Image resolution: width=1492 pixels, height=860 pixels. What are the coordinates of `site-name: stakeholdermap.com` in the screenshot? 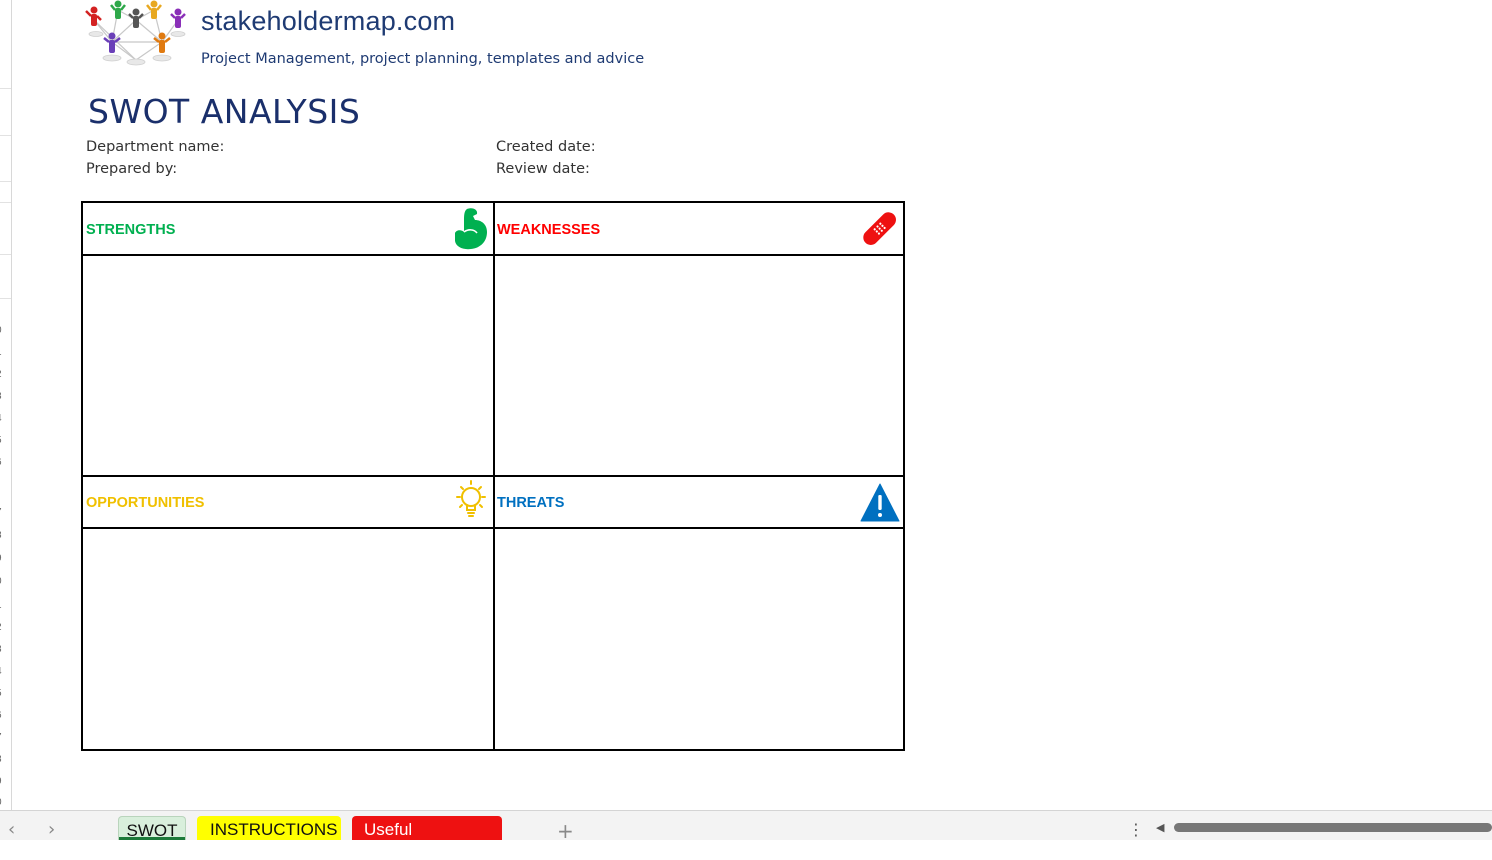 It's located at (328, 21).